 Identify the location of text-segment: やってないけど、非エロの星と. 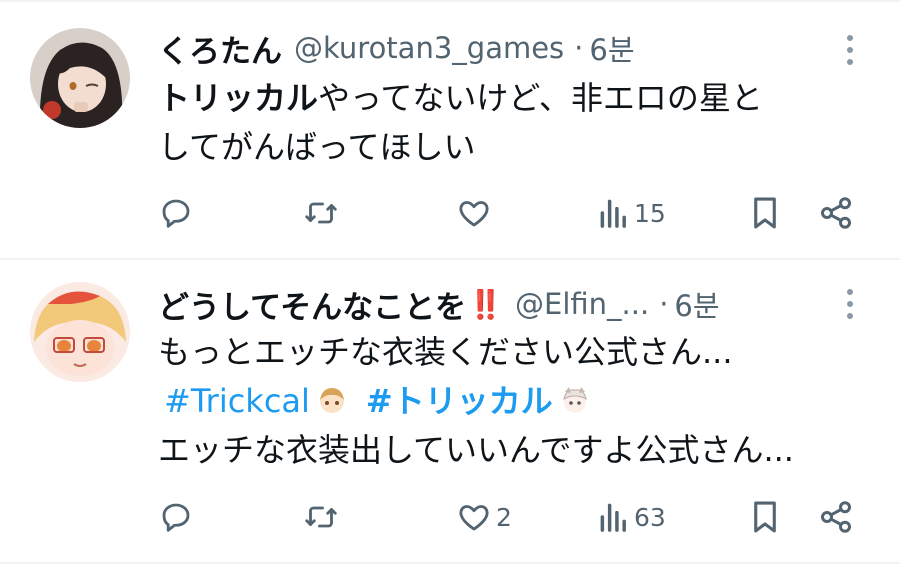
(540, 98).